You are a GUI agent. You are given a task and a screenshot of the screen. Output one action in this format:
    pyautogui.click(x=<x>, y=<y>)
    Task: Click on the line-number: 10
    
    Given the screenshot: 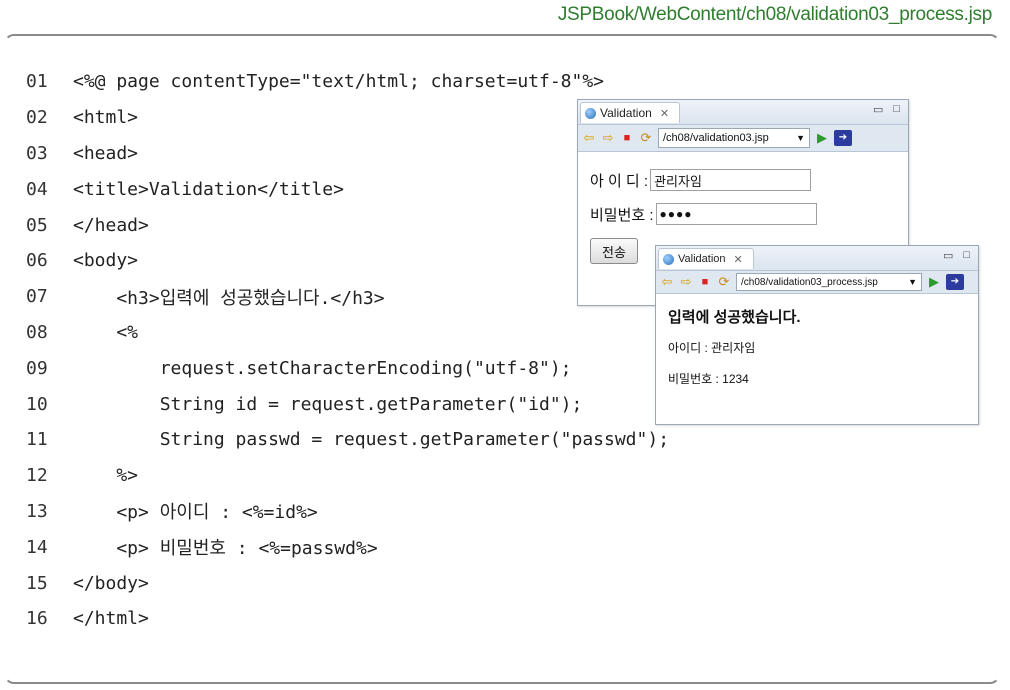 What is the action you would take?
    pyautogui.click(x=37, y=404)
    